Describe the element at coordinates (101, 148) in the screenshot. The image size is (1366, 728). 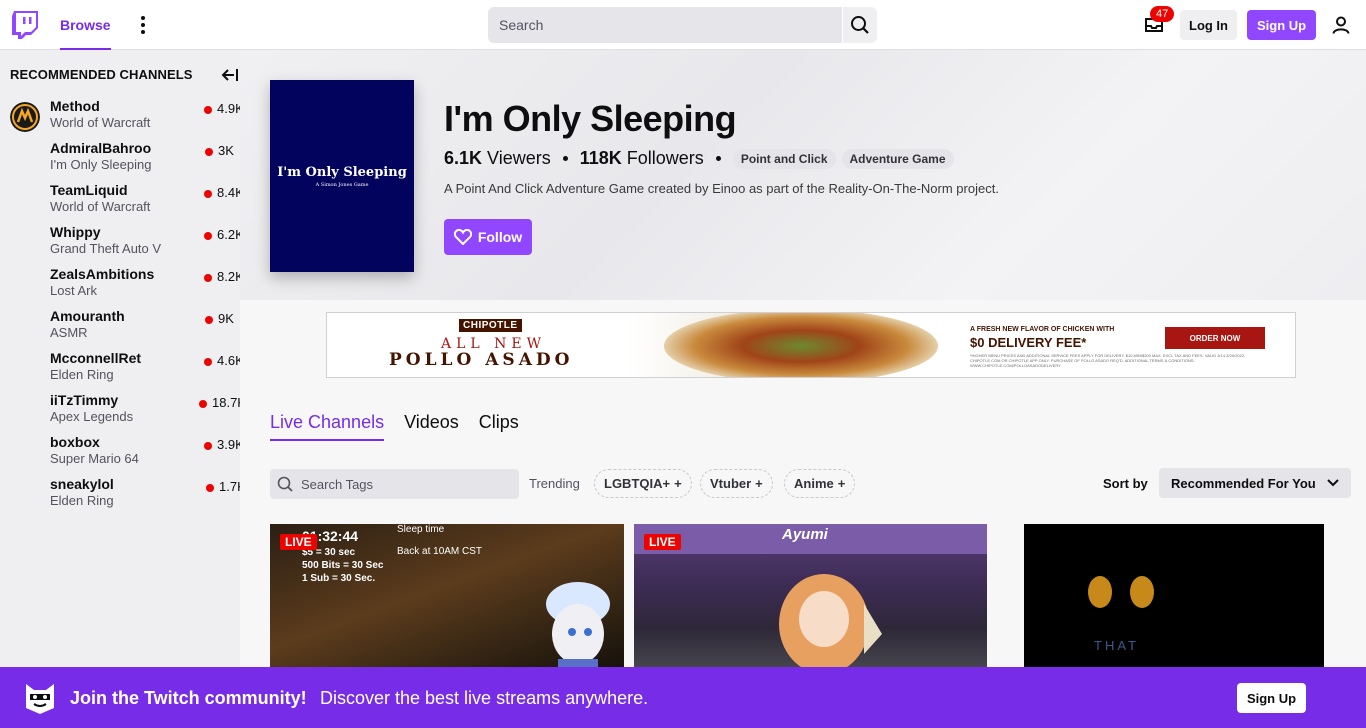
I see `channel-name: AdmiralBahroo` at that location.